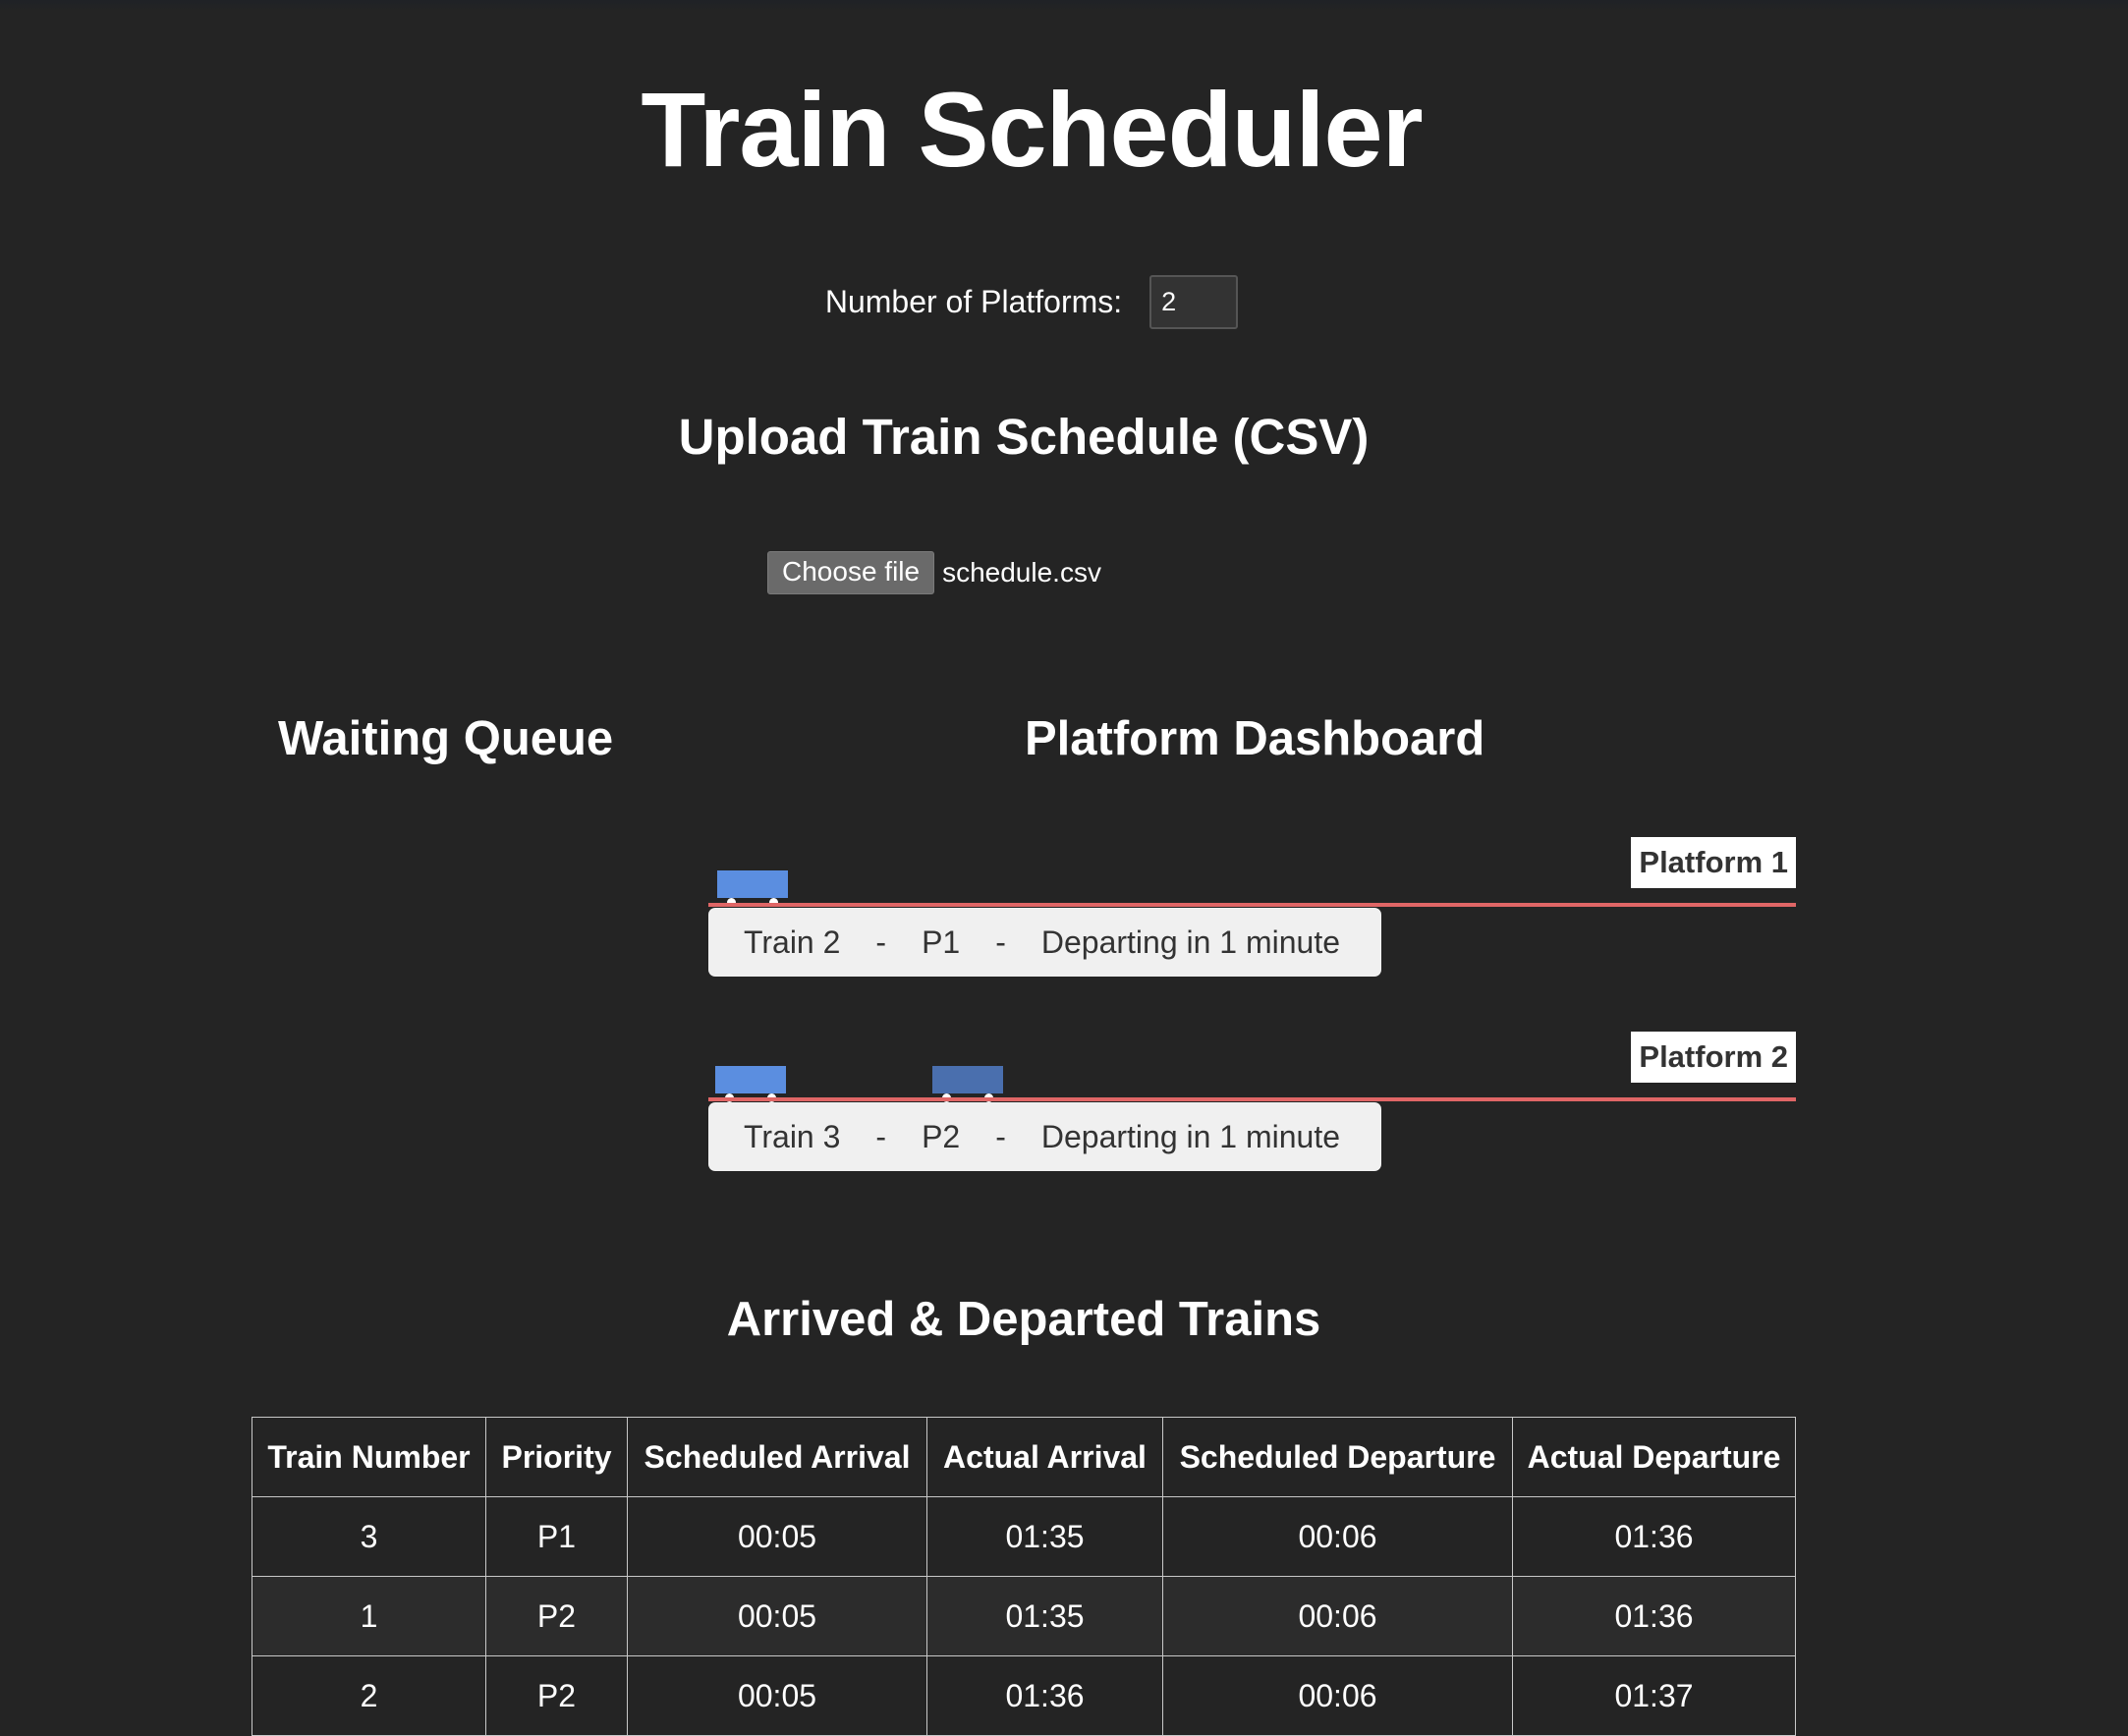 The height and width of the screenshot is (1736, 2128). I want to click on file-name: schedule.csv, so click(1021, 572).